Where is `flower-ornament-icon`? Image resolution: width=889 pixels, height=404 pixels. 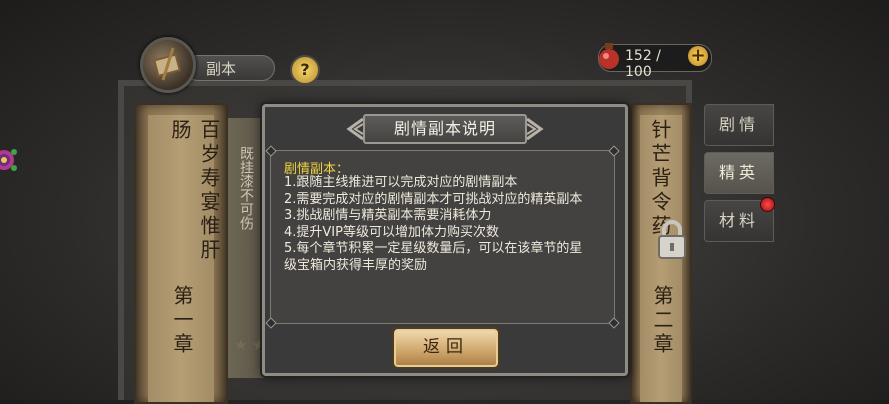 flower-ornament-icon is located at coordinates (11, 160).